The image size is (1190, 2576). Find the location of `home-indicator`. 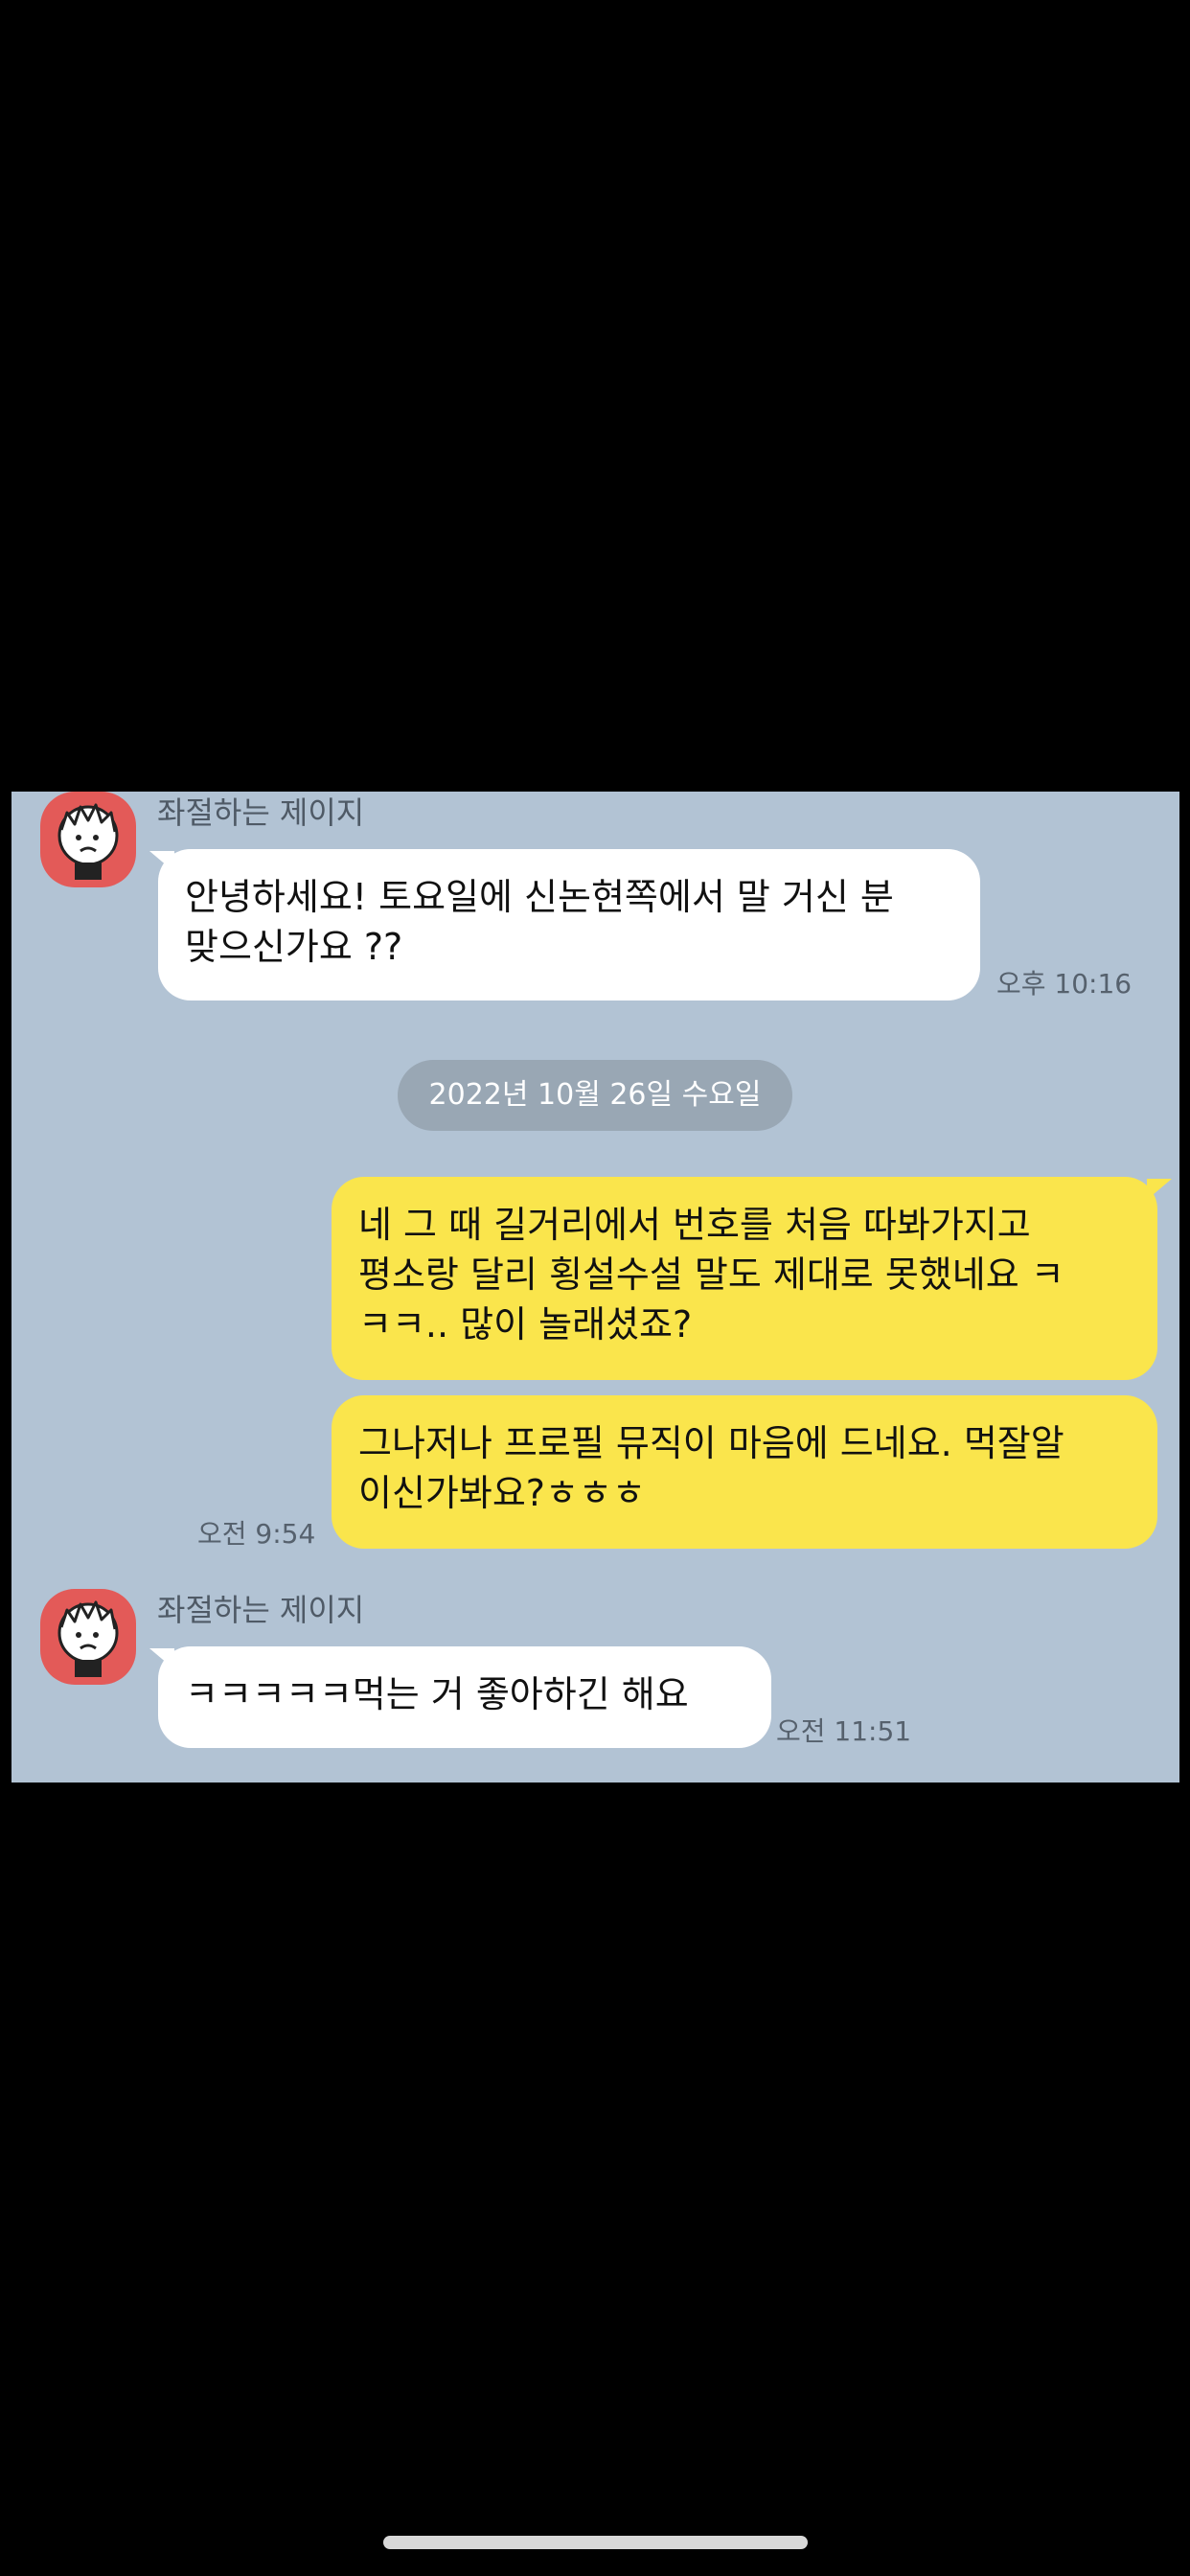

home-indicator is located at coordinates (595, 2542).